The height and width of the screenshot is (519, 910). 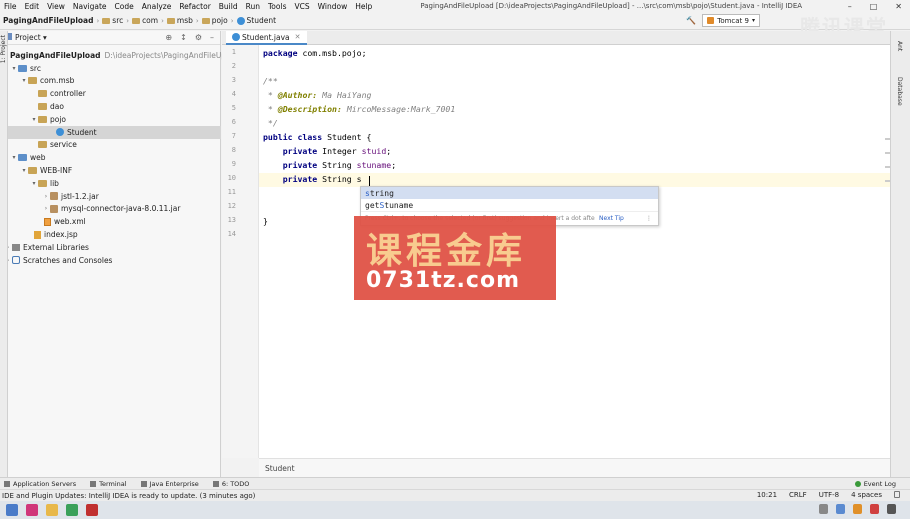 What do you see at coordinates (228, 6) in the screenshot?
I see `menu-build: Build` at bounding box center [228, 6].